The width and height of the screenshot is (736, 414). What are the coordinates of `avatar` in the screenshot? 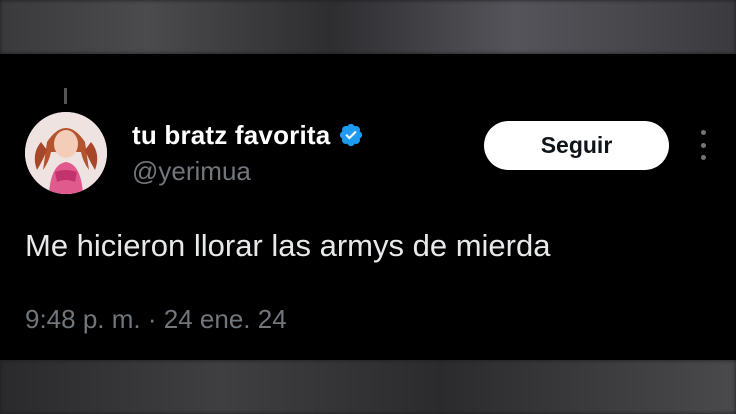 It's located at (66, 153).